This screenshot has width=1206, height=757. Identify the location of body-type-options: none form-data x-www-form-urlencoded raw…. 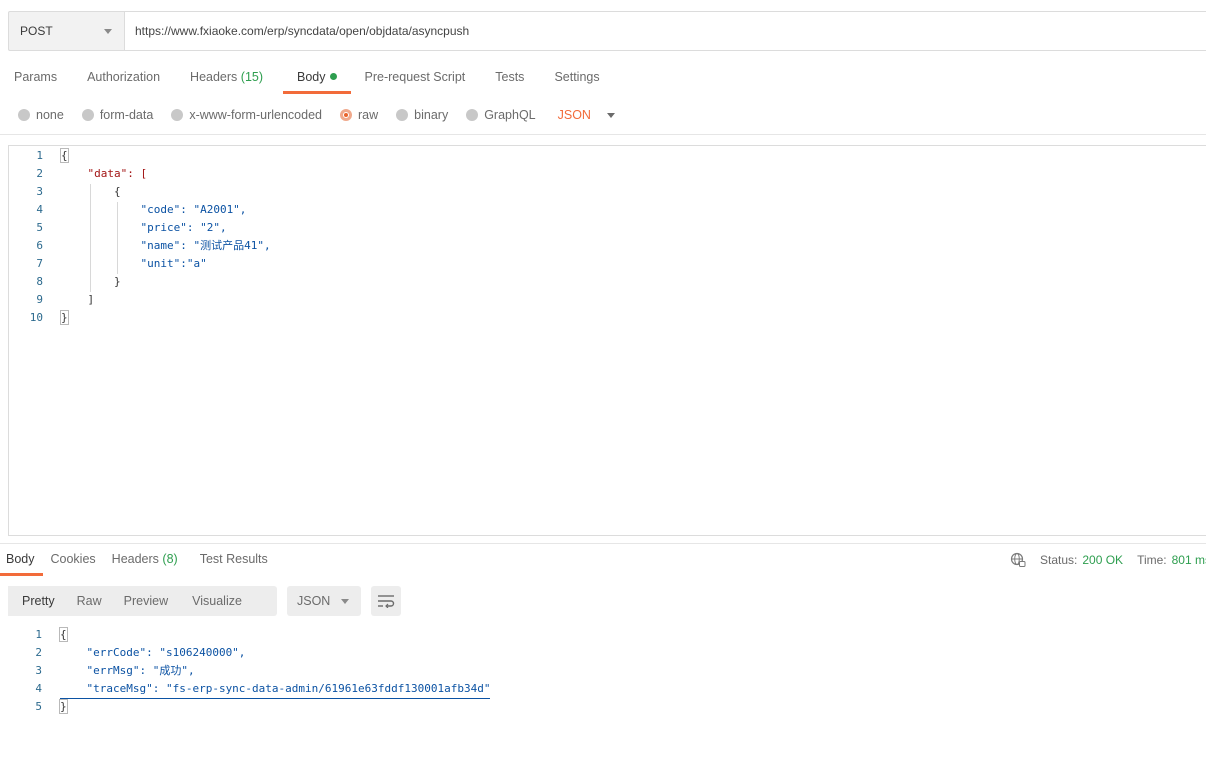
(316, 115).